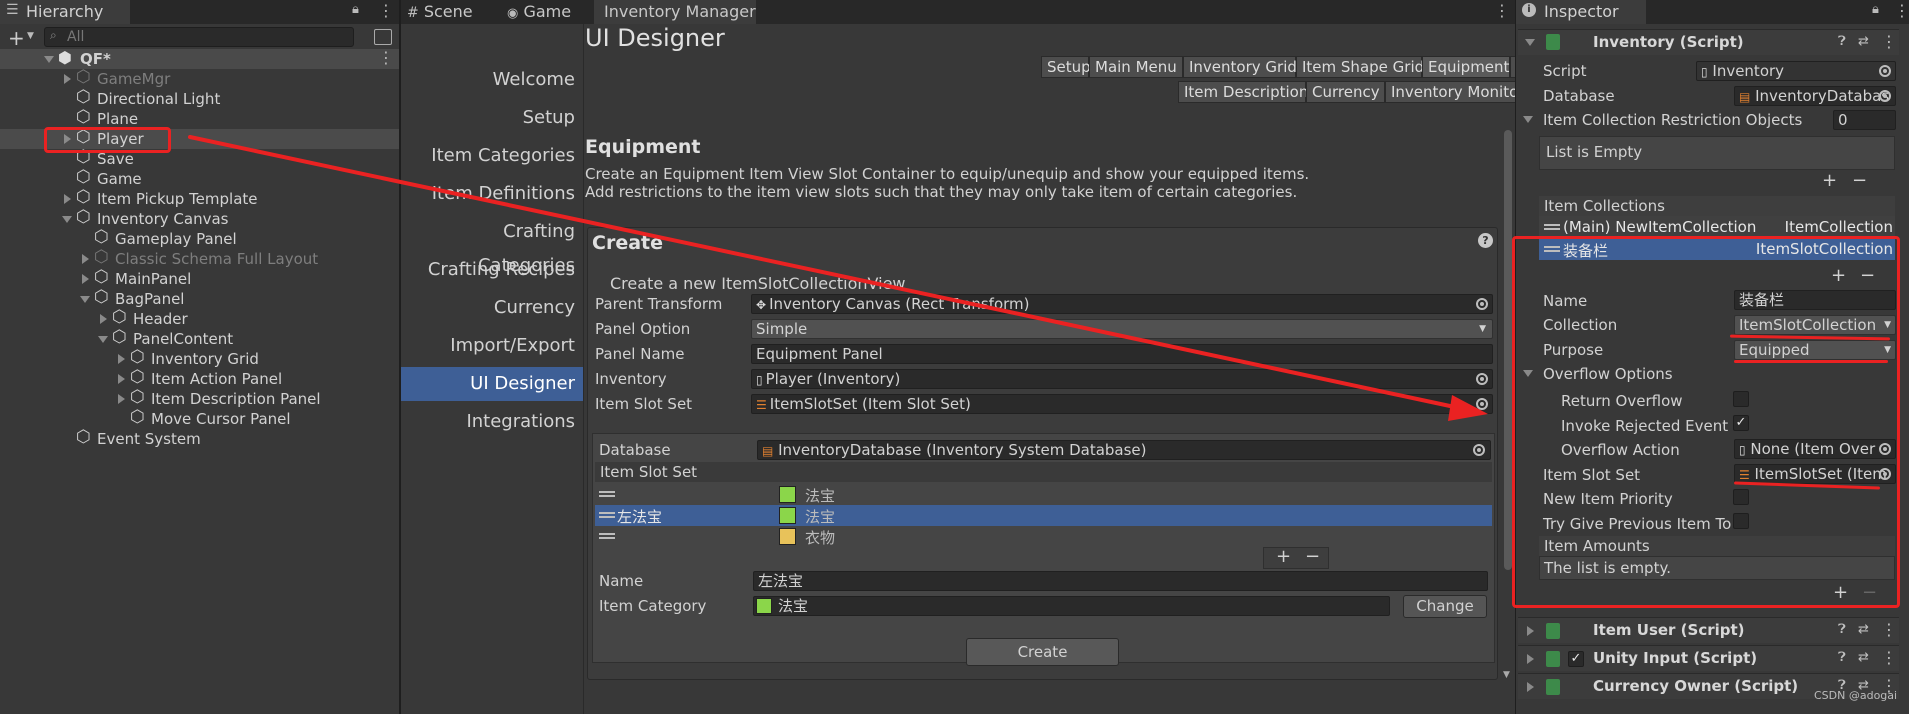 The width and height of the screenshot is (1909, 714). I want to click on collection-row: (Main) NewItemCollection ItemCollection, so click(1717, 227).